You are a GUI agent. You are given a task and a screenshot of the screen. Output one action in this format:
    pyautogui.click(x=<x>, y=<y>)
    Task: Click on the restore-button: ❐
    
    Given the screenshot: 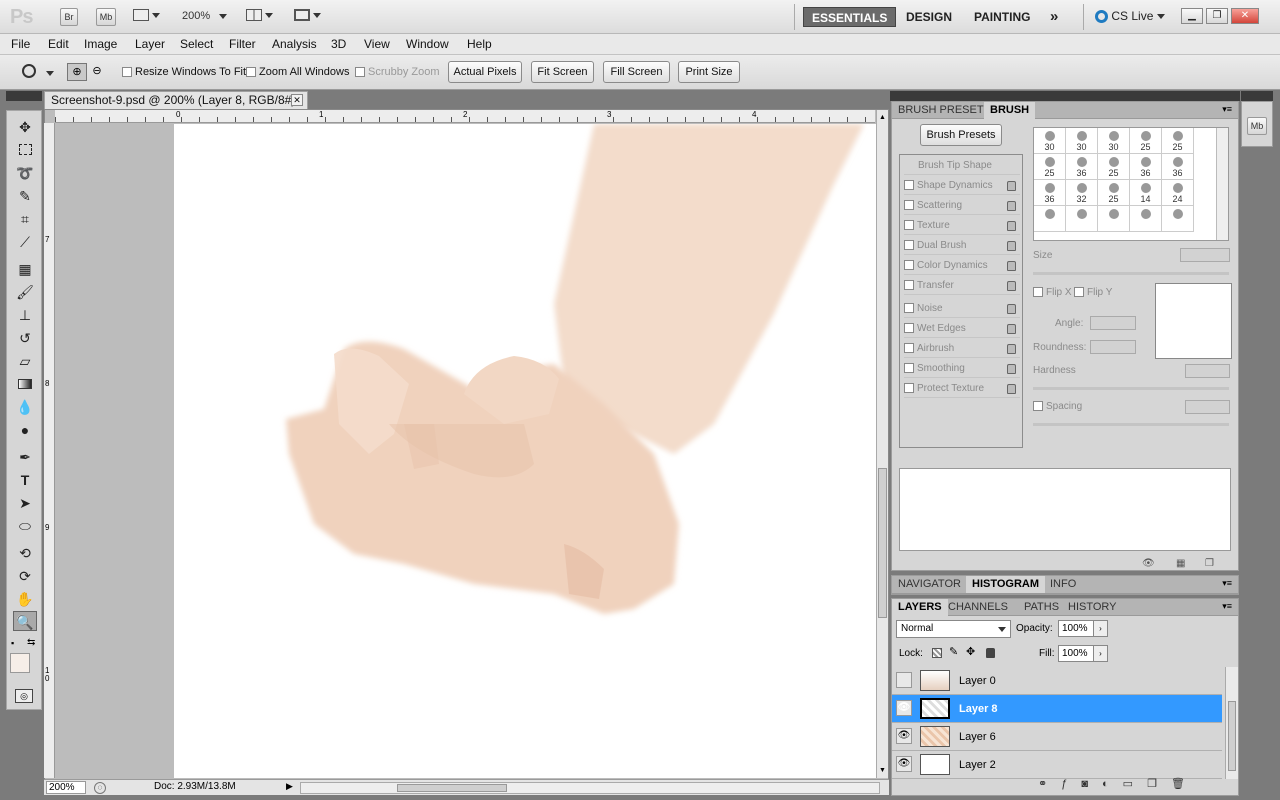 What is the action you would take?
    pyautogui.click(x=1217, y=16)
    